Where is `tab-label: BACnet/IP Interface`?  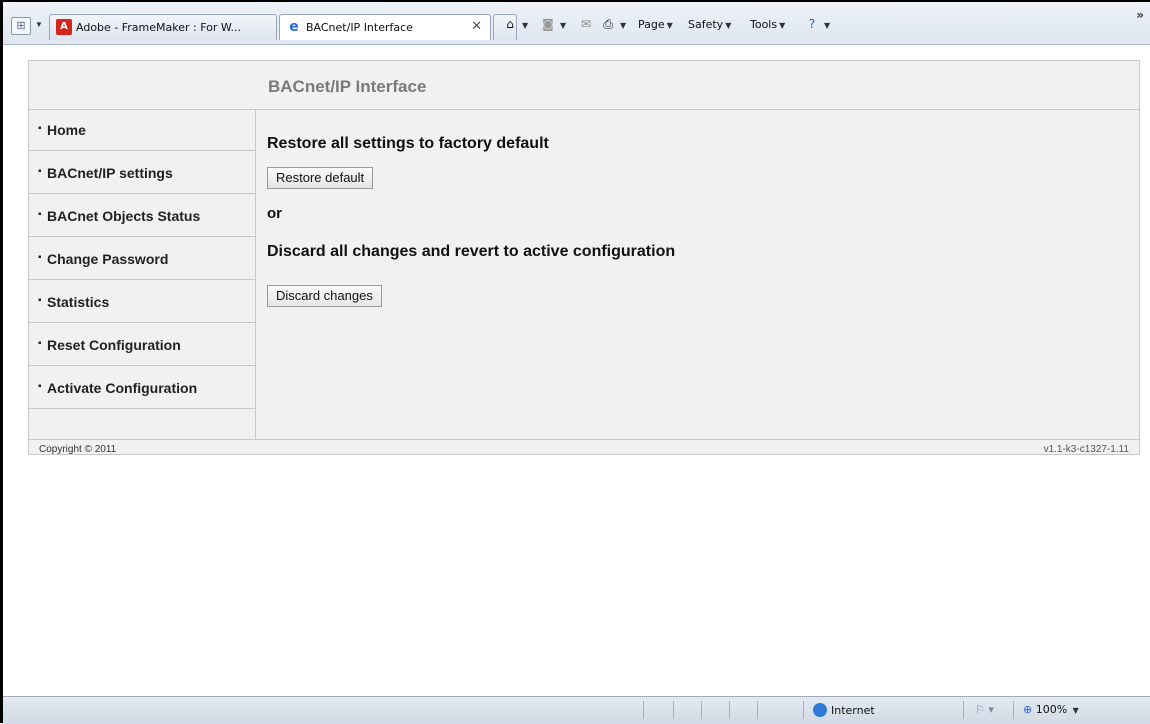 tab-label: BACnet/IP Interface is located at coordinates (359, 27).